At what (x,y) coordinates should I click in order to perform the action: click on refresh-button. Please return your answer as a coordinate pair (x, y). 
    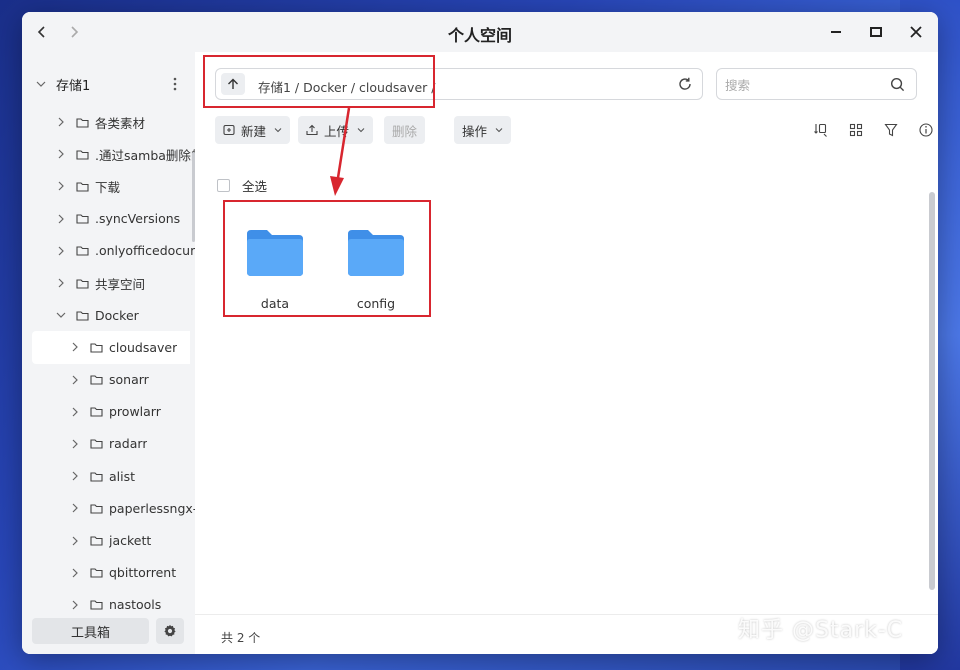
    Looking at the image, I should click on (686, 85).